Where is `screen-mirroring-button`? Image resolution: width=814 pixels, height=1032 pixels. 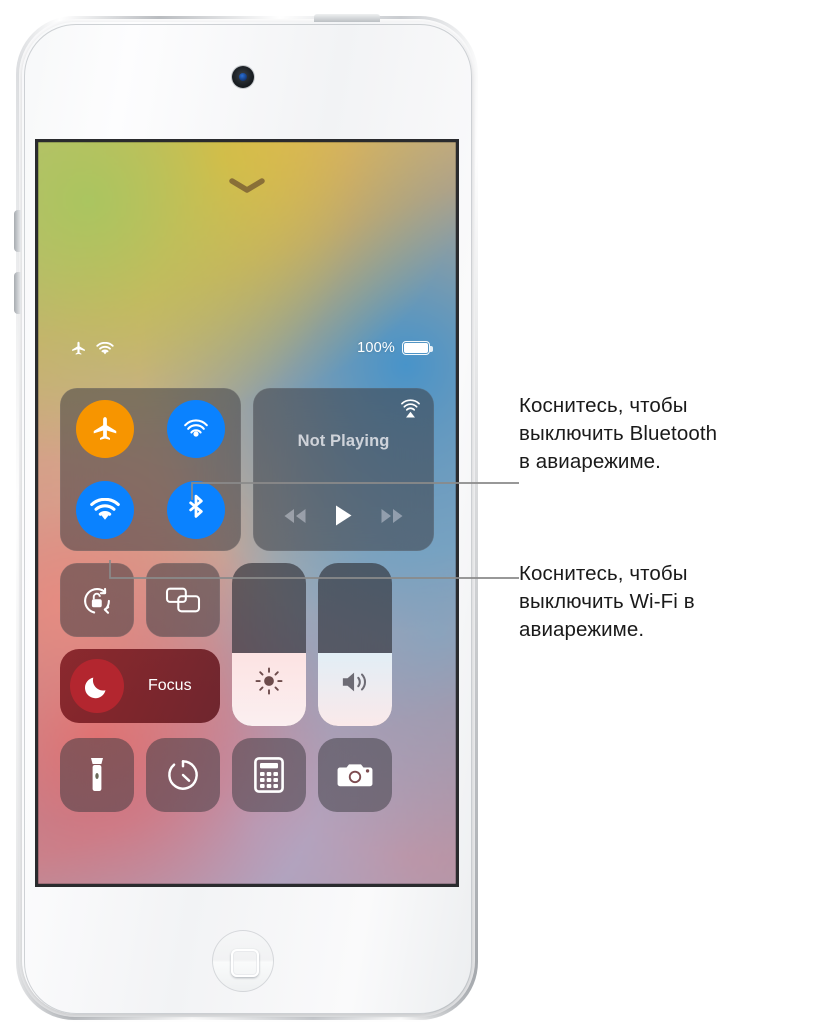 screen-mirroring-button is located at coordinates (183, 600).